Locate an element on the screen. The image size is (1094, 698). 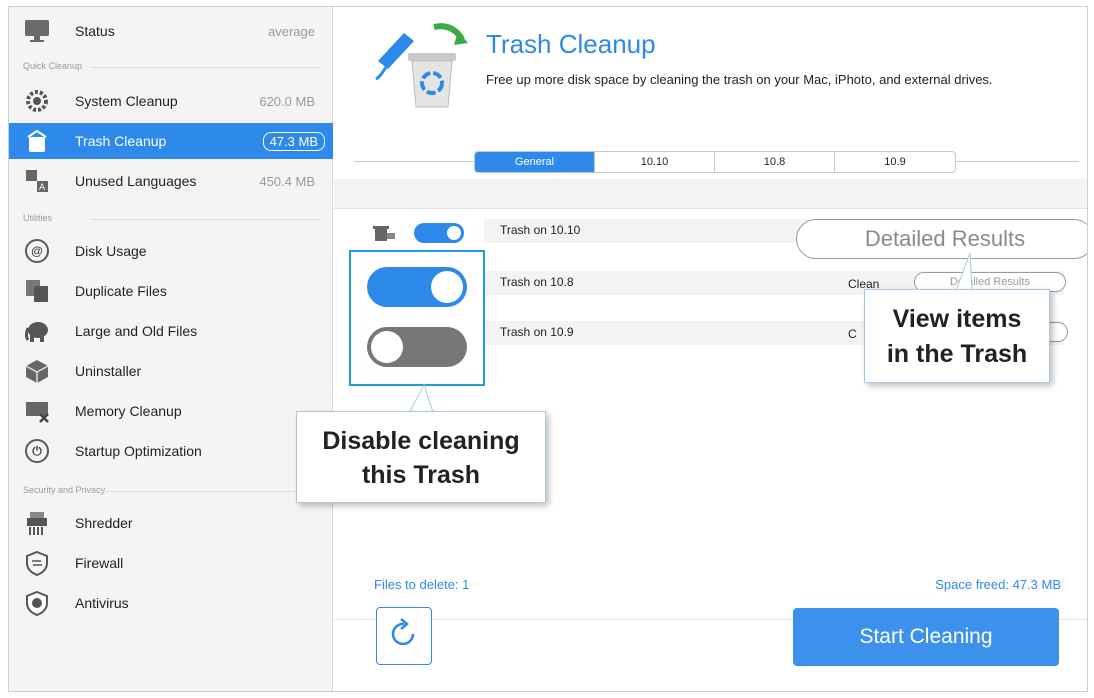
sidebar-item-label: Trash Cleanup is located at coordinates (121, 141).